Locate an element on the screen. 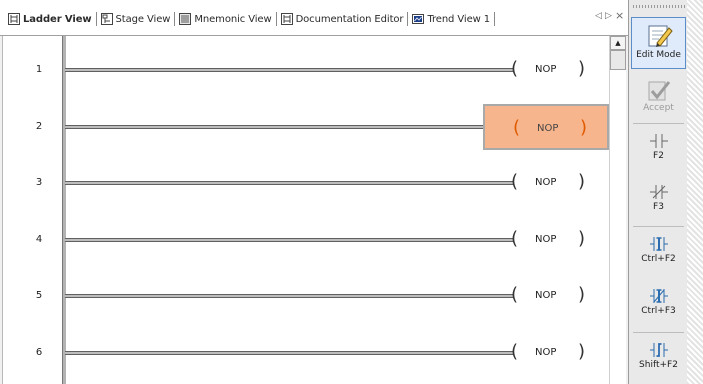  toolbar-side-strip is located at coordinates (695, 192).